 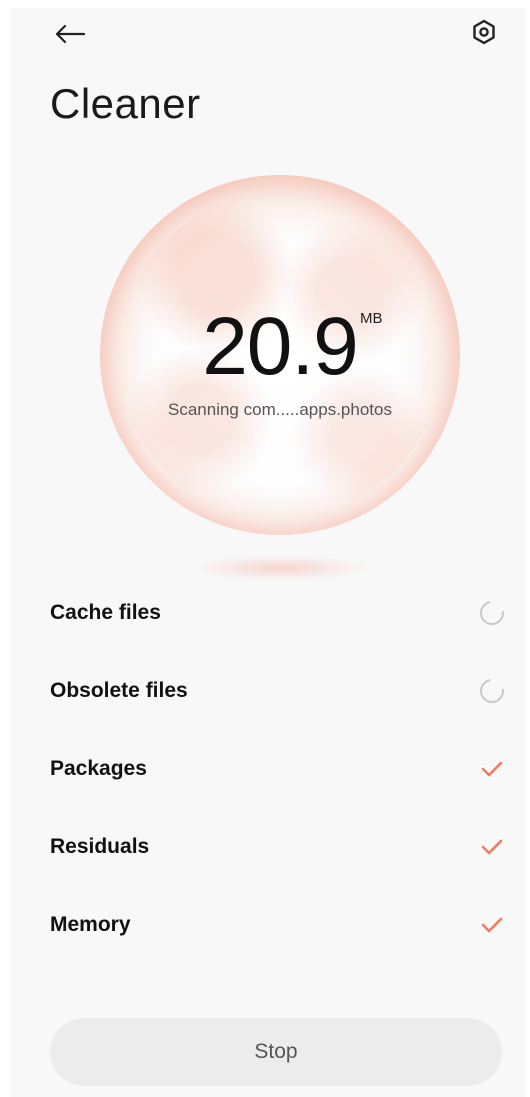 What do you see at coordinates (277, 925) in the screenshot?
I see `list-item-memory: Memory` at bounding box center [277, 925].